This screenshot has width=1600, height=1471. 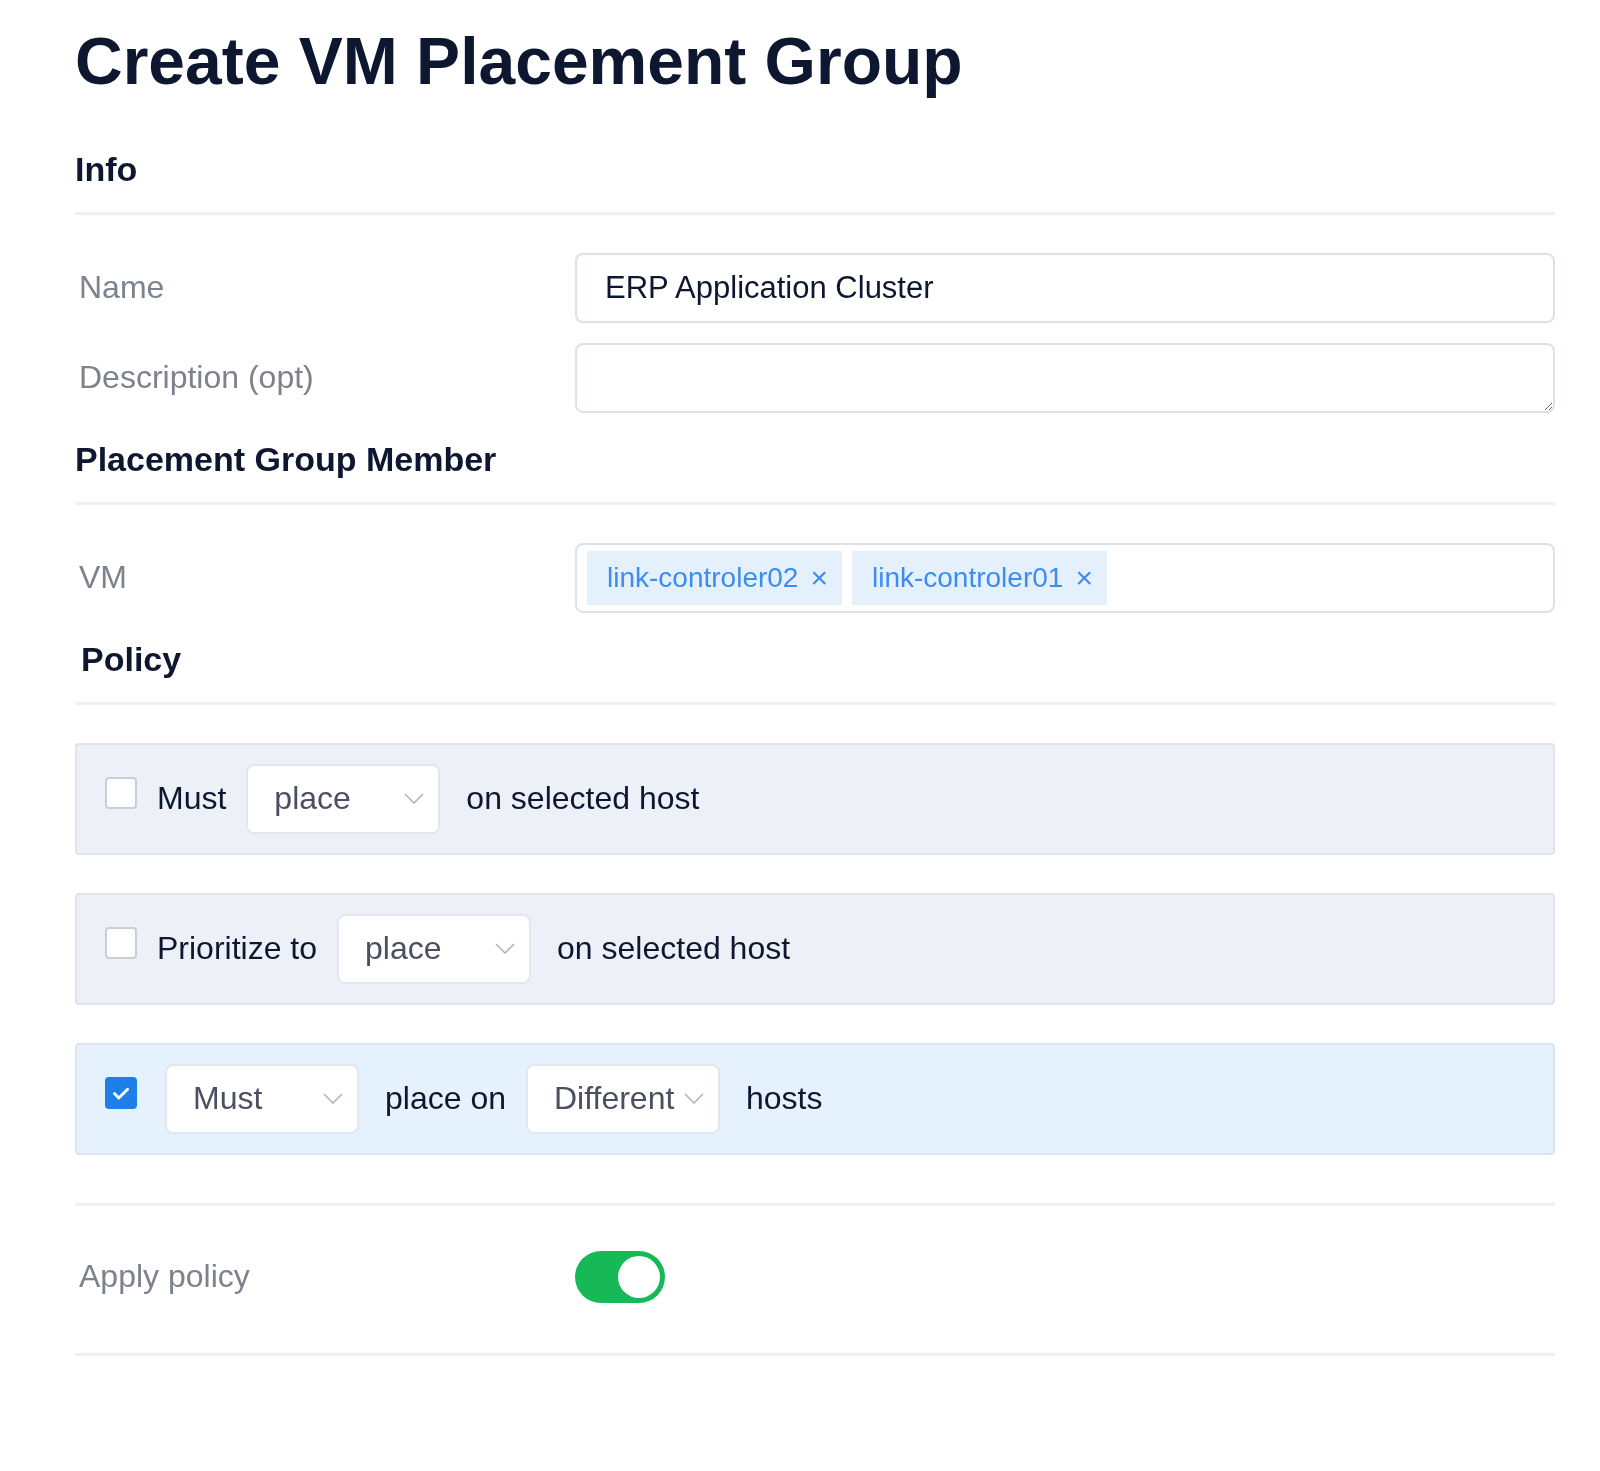 What do you see at coordinates (103, 578) in the screenshot?
I see `field-label: VM` at bounding box center [103, 578].